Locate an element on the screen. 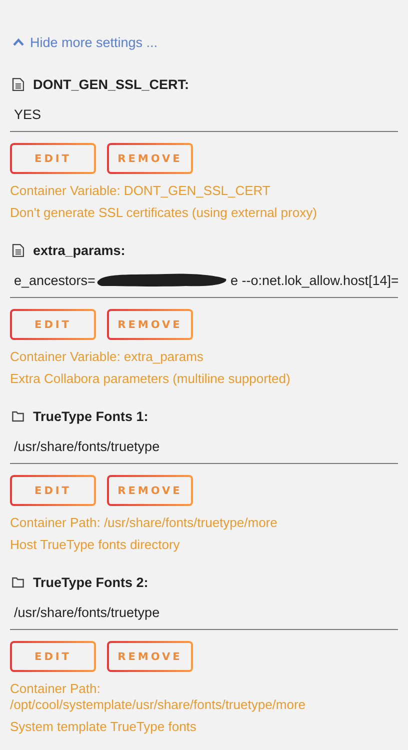 The width and height of the screenshot is (408, 750). value-field: e_ancestors= e --o:net.lok_allow.host[14]= is located at coordinates (204, 280).